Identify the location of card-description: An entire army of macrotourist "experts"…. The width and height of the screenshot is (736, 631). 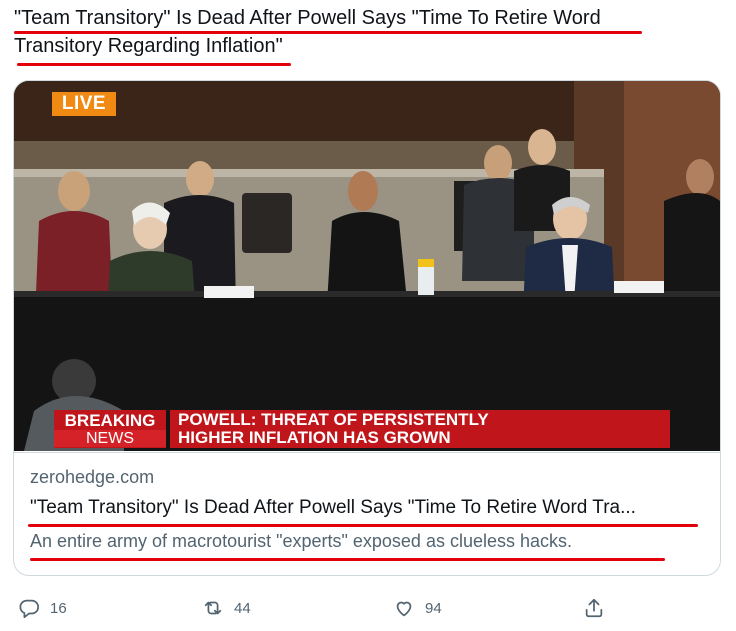
(301, 541).